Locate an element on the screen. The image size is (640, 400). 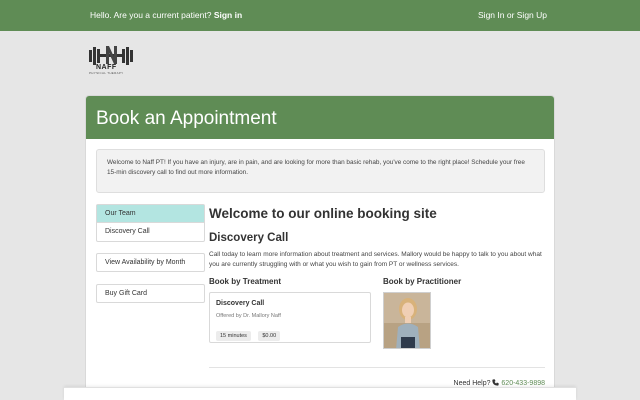
service-name: Discovery Call is located at coordinates (240, 303).